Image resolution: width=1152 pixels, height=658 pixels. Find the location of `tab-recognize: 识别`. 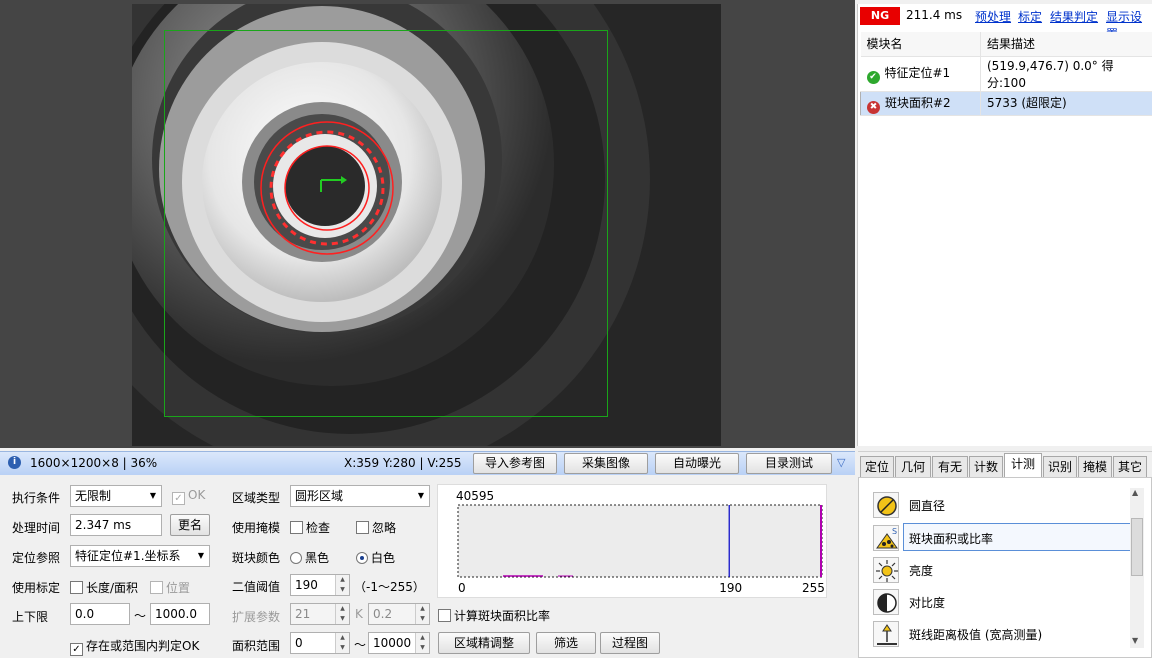

tab-recognize: 识别 is located at coordinates (1060, 467).